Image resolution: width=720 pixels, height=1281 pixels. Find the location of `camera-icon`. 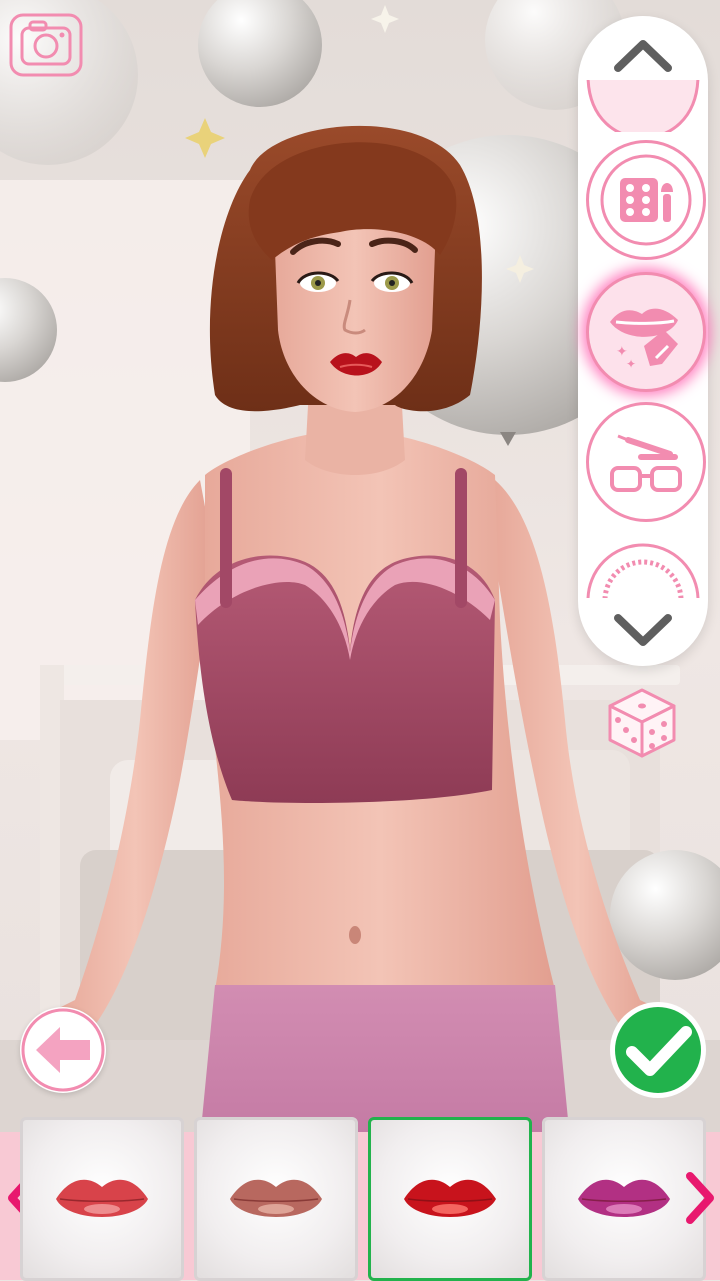

camera-icon is located at coordinates (46, 45).